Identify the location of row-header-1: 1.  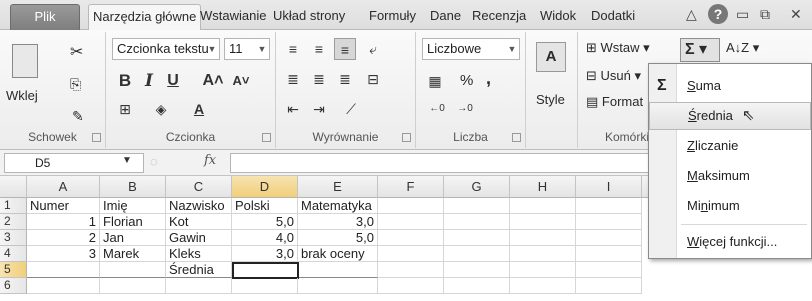
(13, 206).